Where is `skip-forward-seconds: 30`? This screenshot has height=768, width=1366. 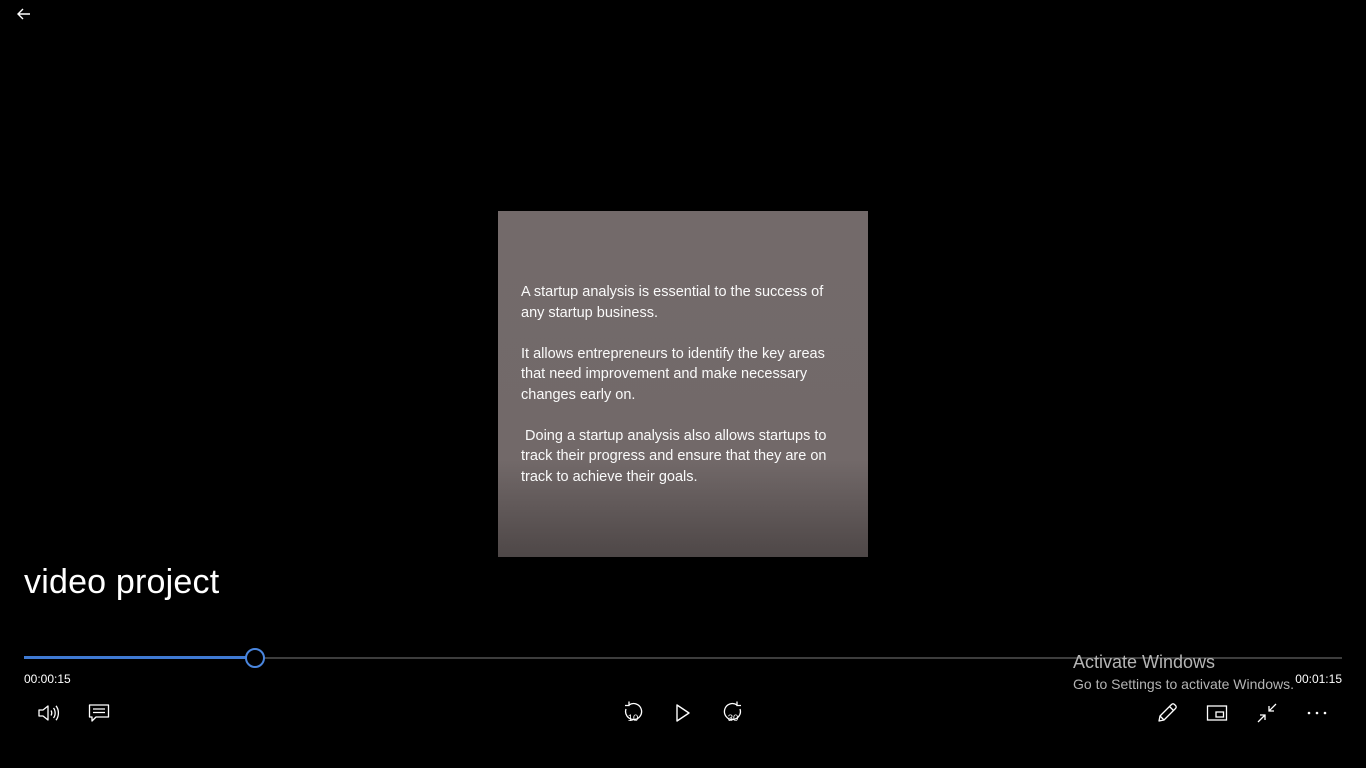 skip-forward-seconds: 30 is located at coordinates (733, 718).